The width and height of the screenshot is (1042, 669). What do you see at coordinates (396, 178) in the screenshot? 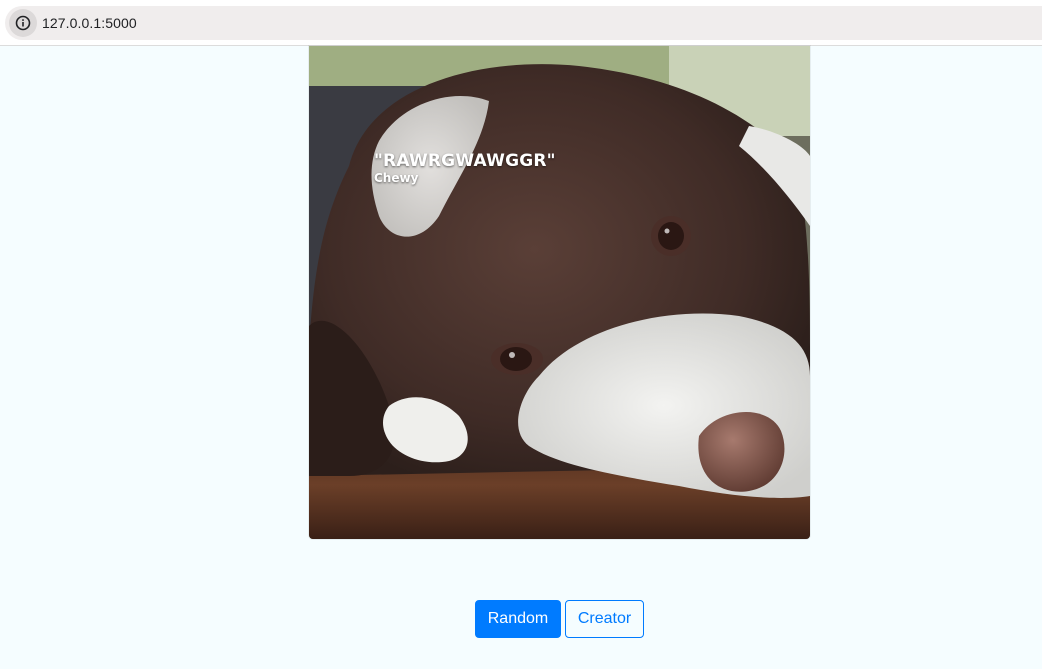
I see `quote-author: Chewy` at bounding box center [396, 178].